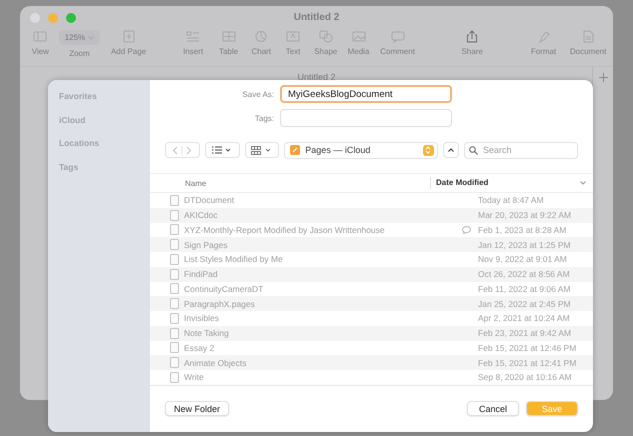  I want to click on shape-icon, so click(325, 36).